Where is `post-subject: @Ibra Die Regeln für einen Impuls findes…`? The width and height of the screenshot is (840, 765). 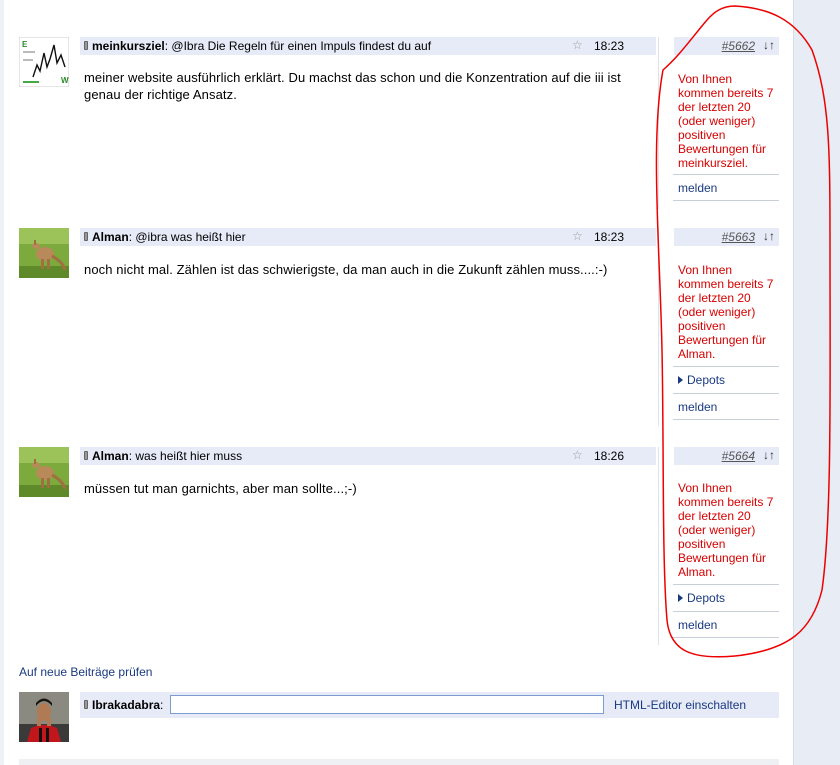 post-subject: @Ibra Die Regeln für einen Impuls findes… is located at coordinates (301, 46).